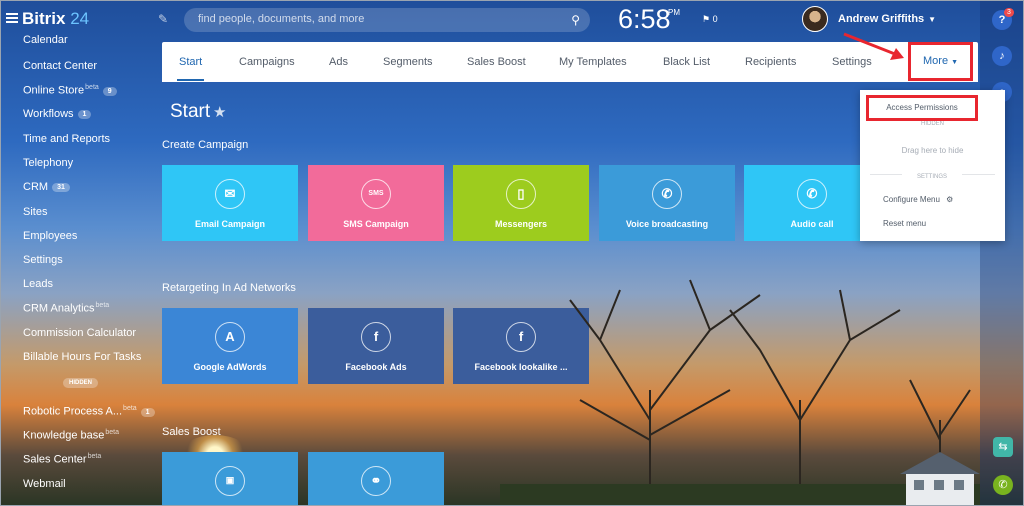 Image resolution: width=1024 pixels, height=506 pixels. What do you see at coordinates (674, 12) in the screenshot?
I see `clock-ampm: PM` at bounding box center [674, 12].